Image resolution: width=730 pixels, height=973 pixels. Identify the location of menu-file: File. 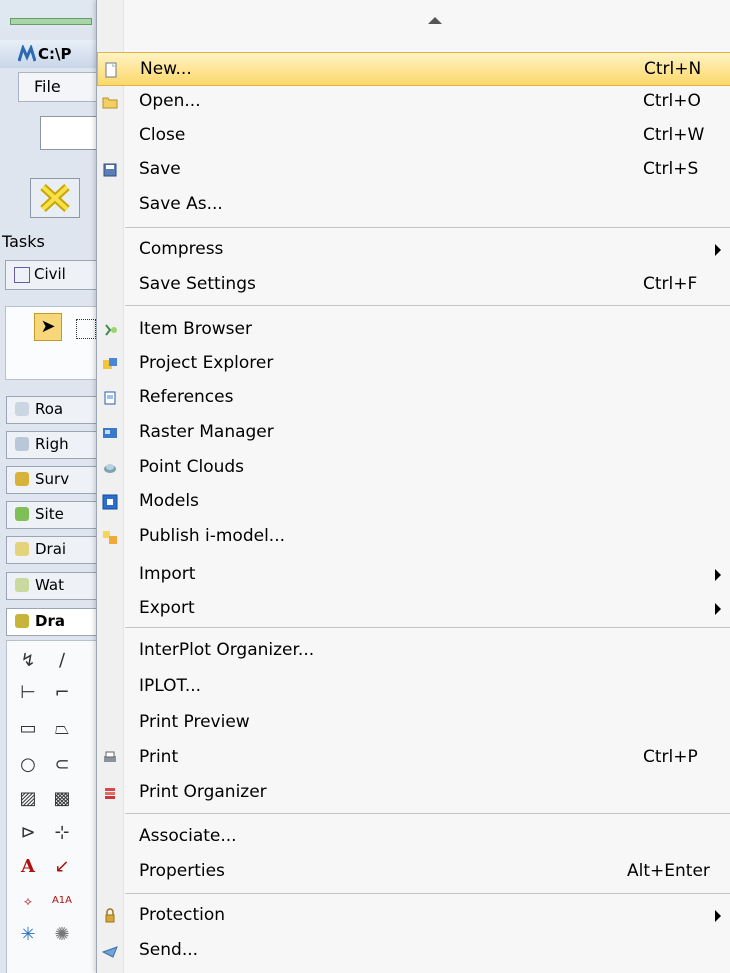
(47, 86).